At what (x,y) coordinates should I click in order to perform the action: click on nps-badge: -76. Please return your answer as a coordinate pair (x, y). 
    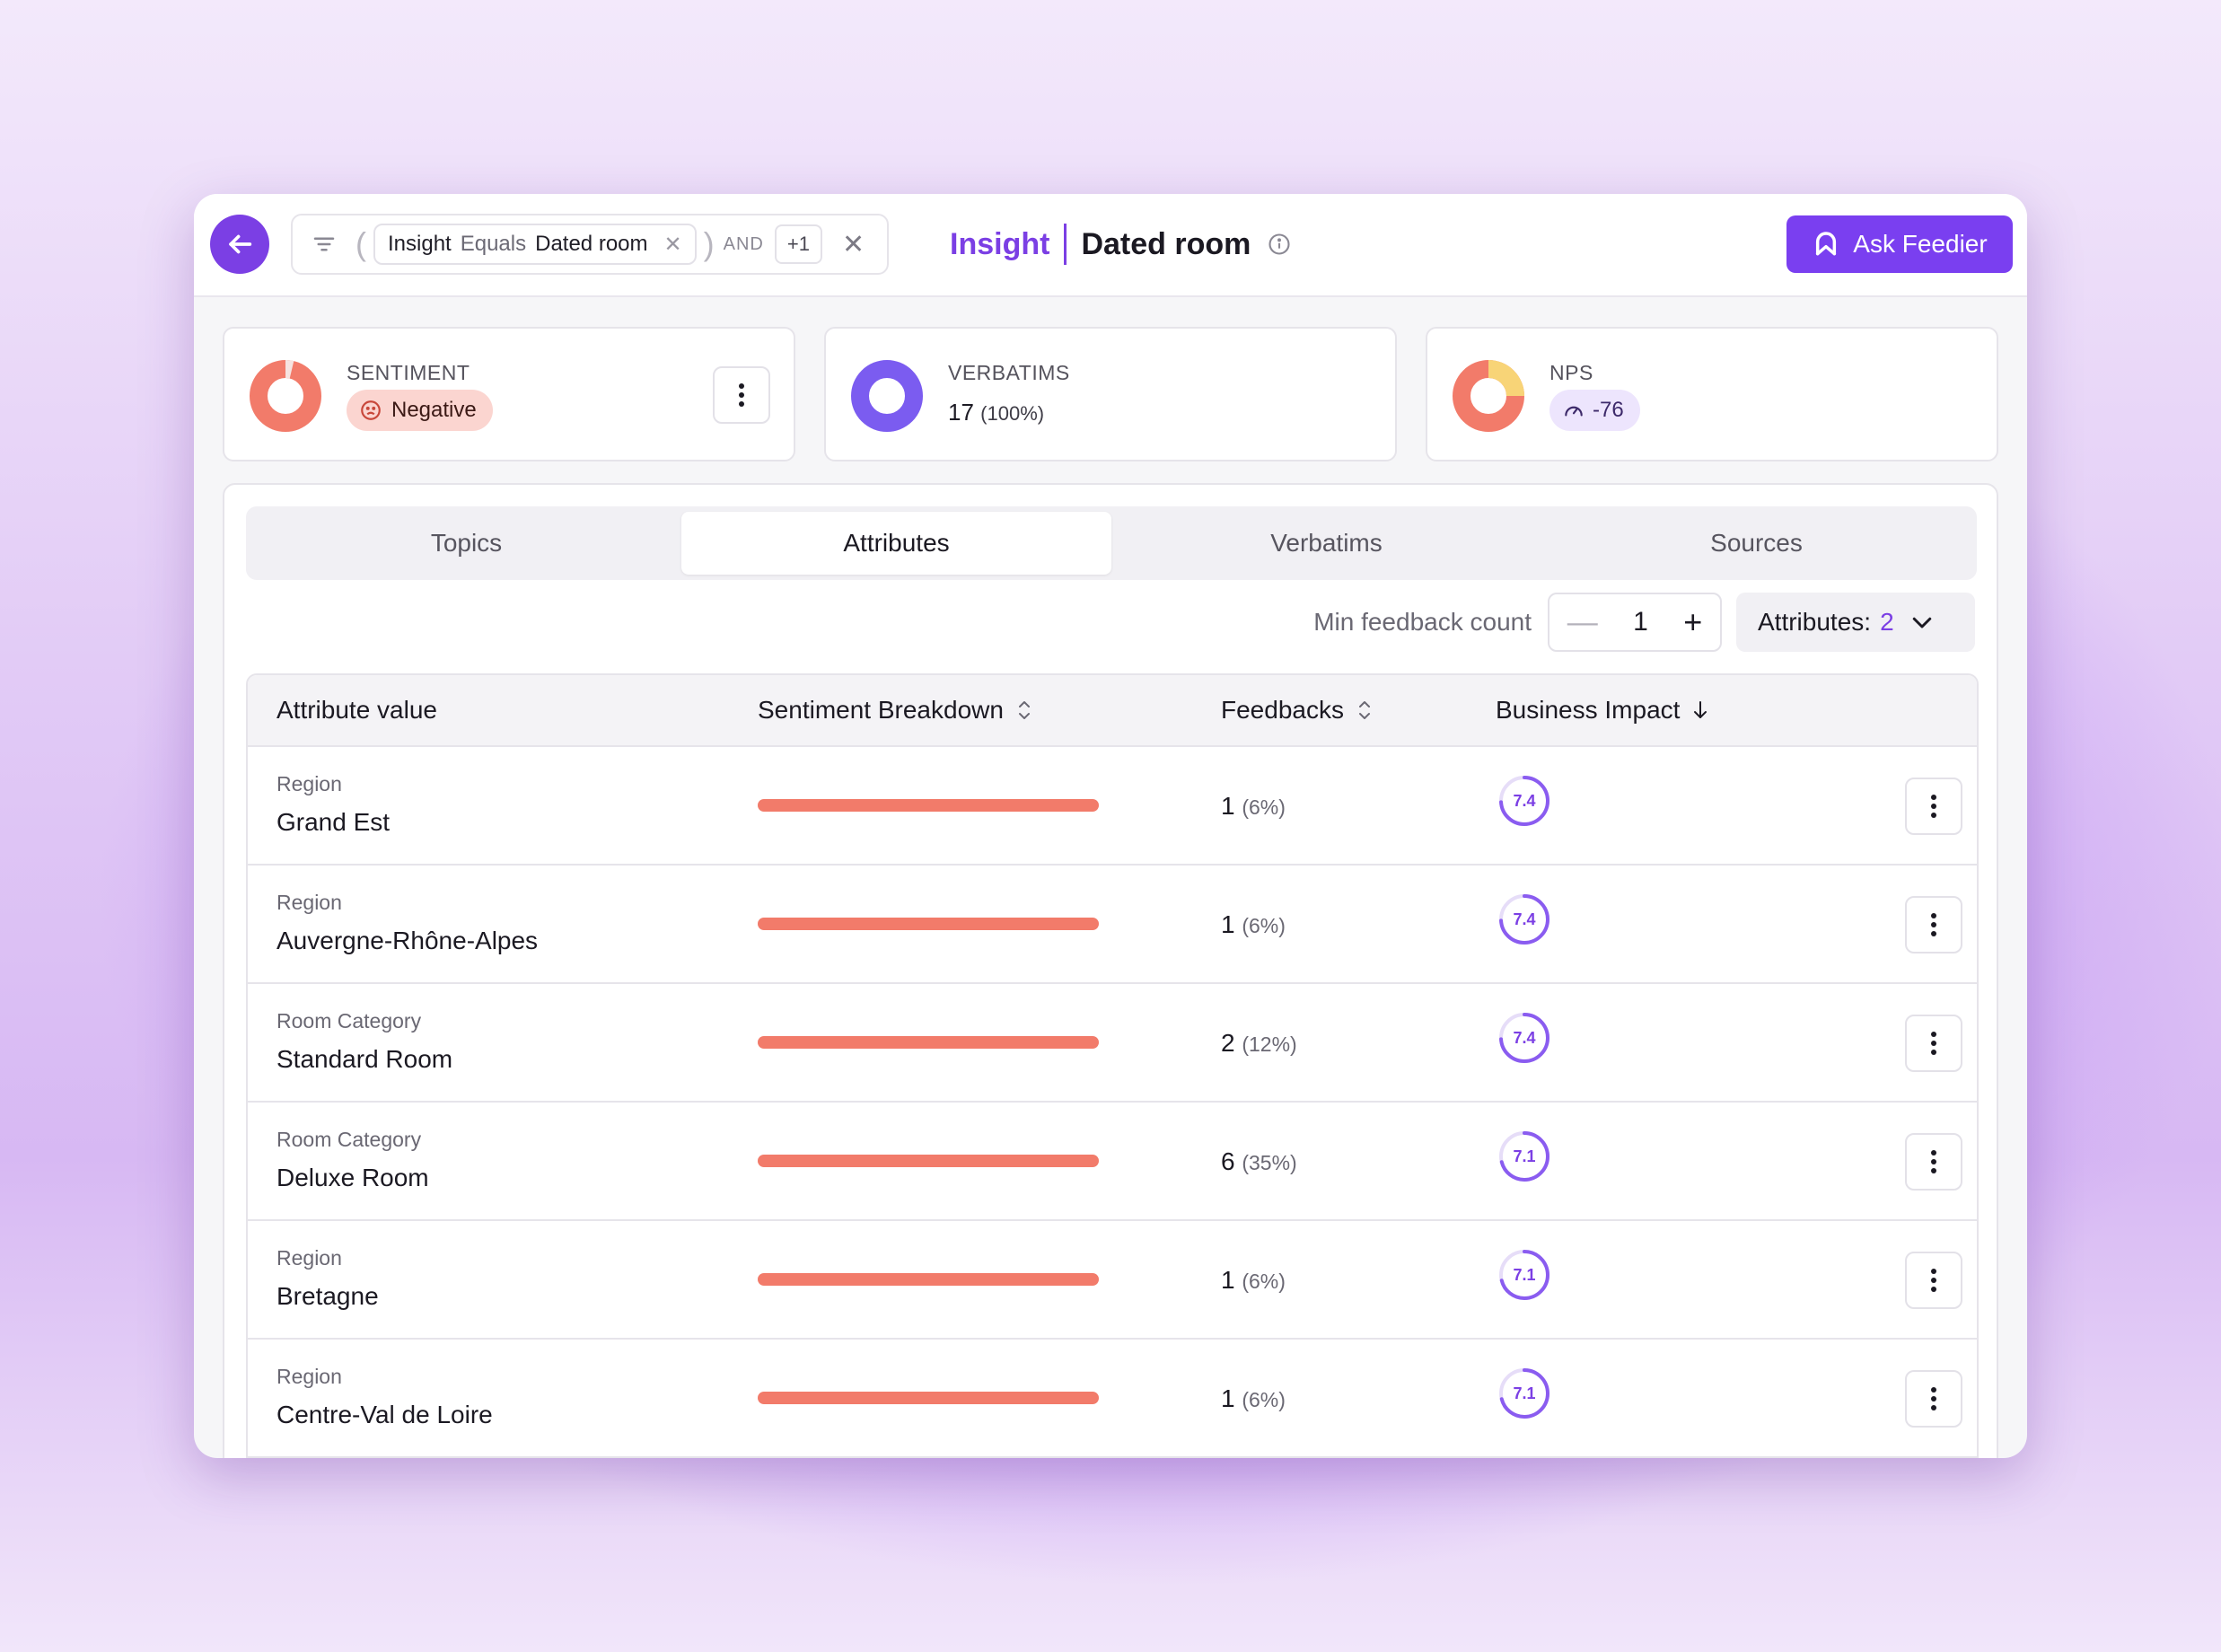
    Looking at the image, I should click on (1594, 411).